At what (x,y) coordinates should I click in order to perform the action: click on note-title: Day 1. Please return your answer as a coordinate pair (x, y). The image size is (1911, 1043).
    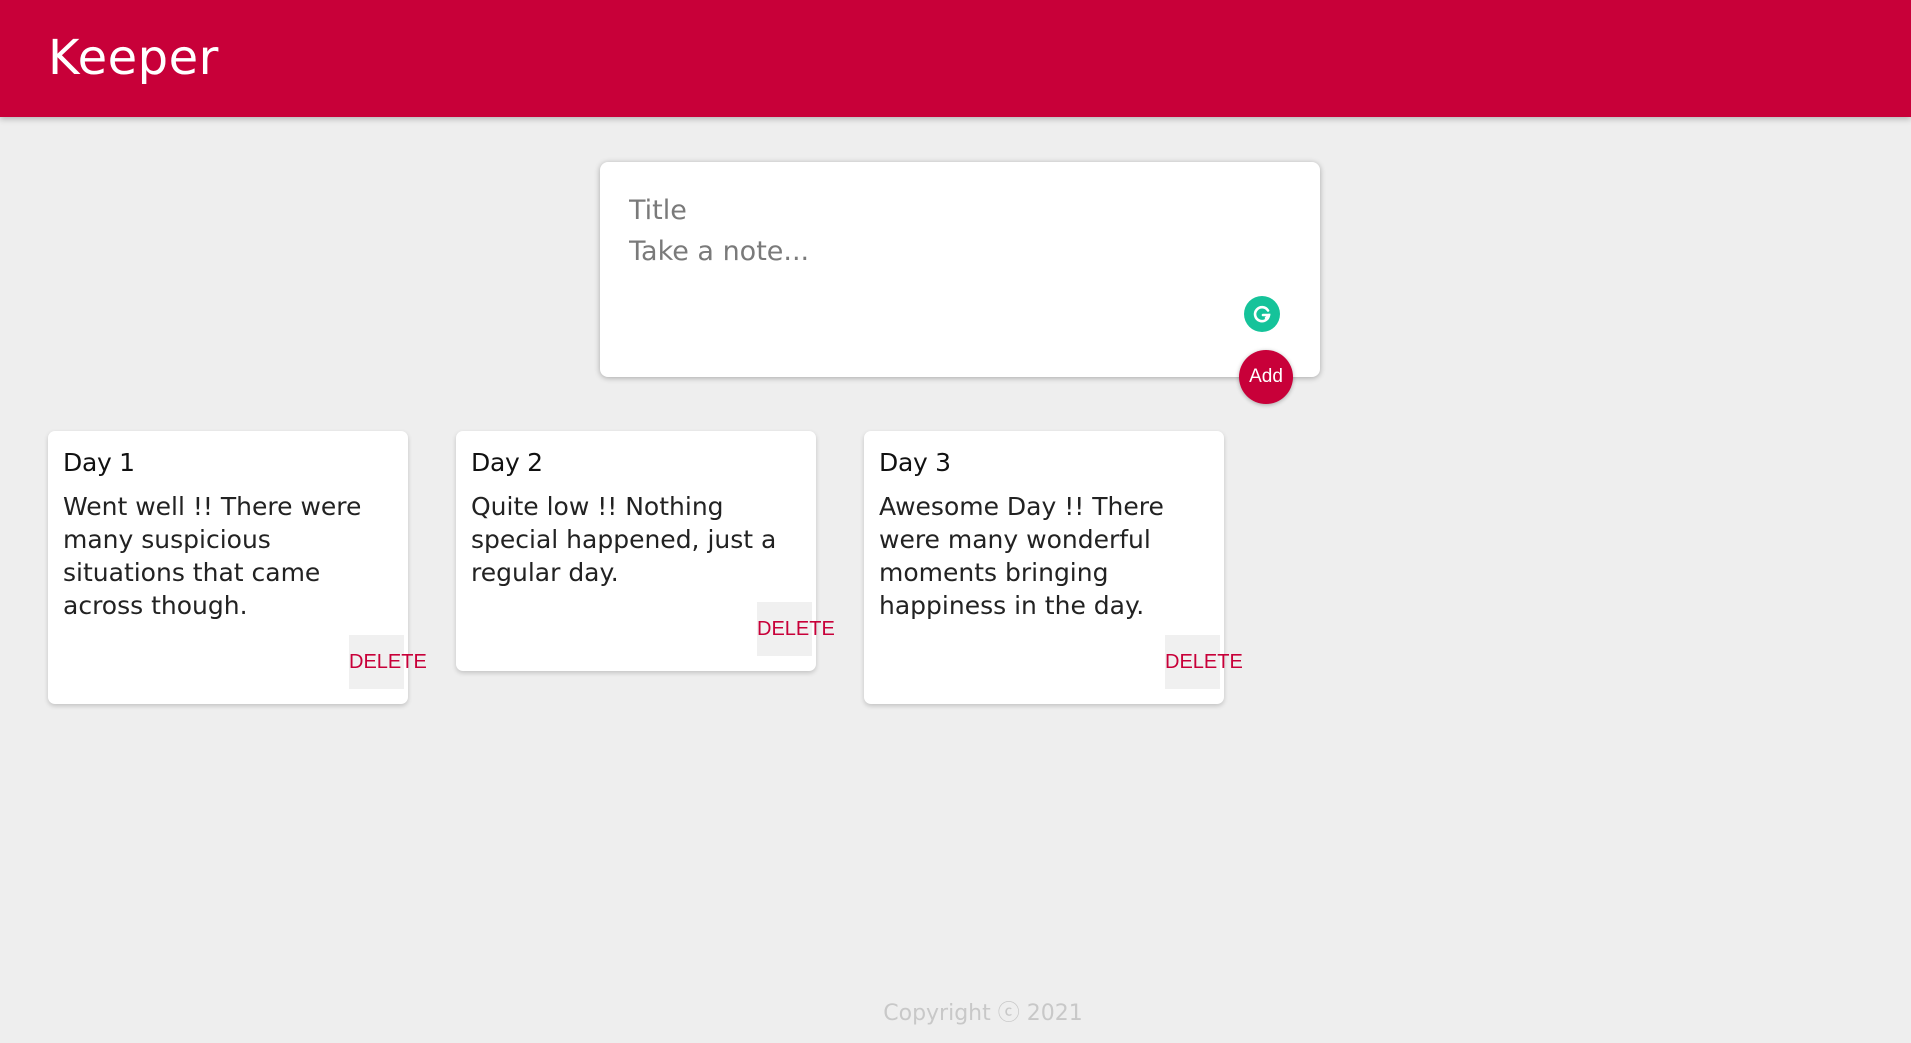
    Looking at the image, I should click on (99, 462).